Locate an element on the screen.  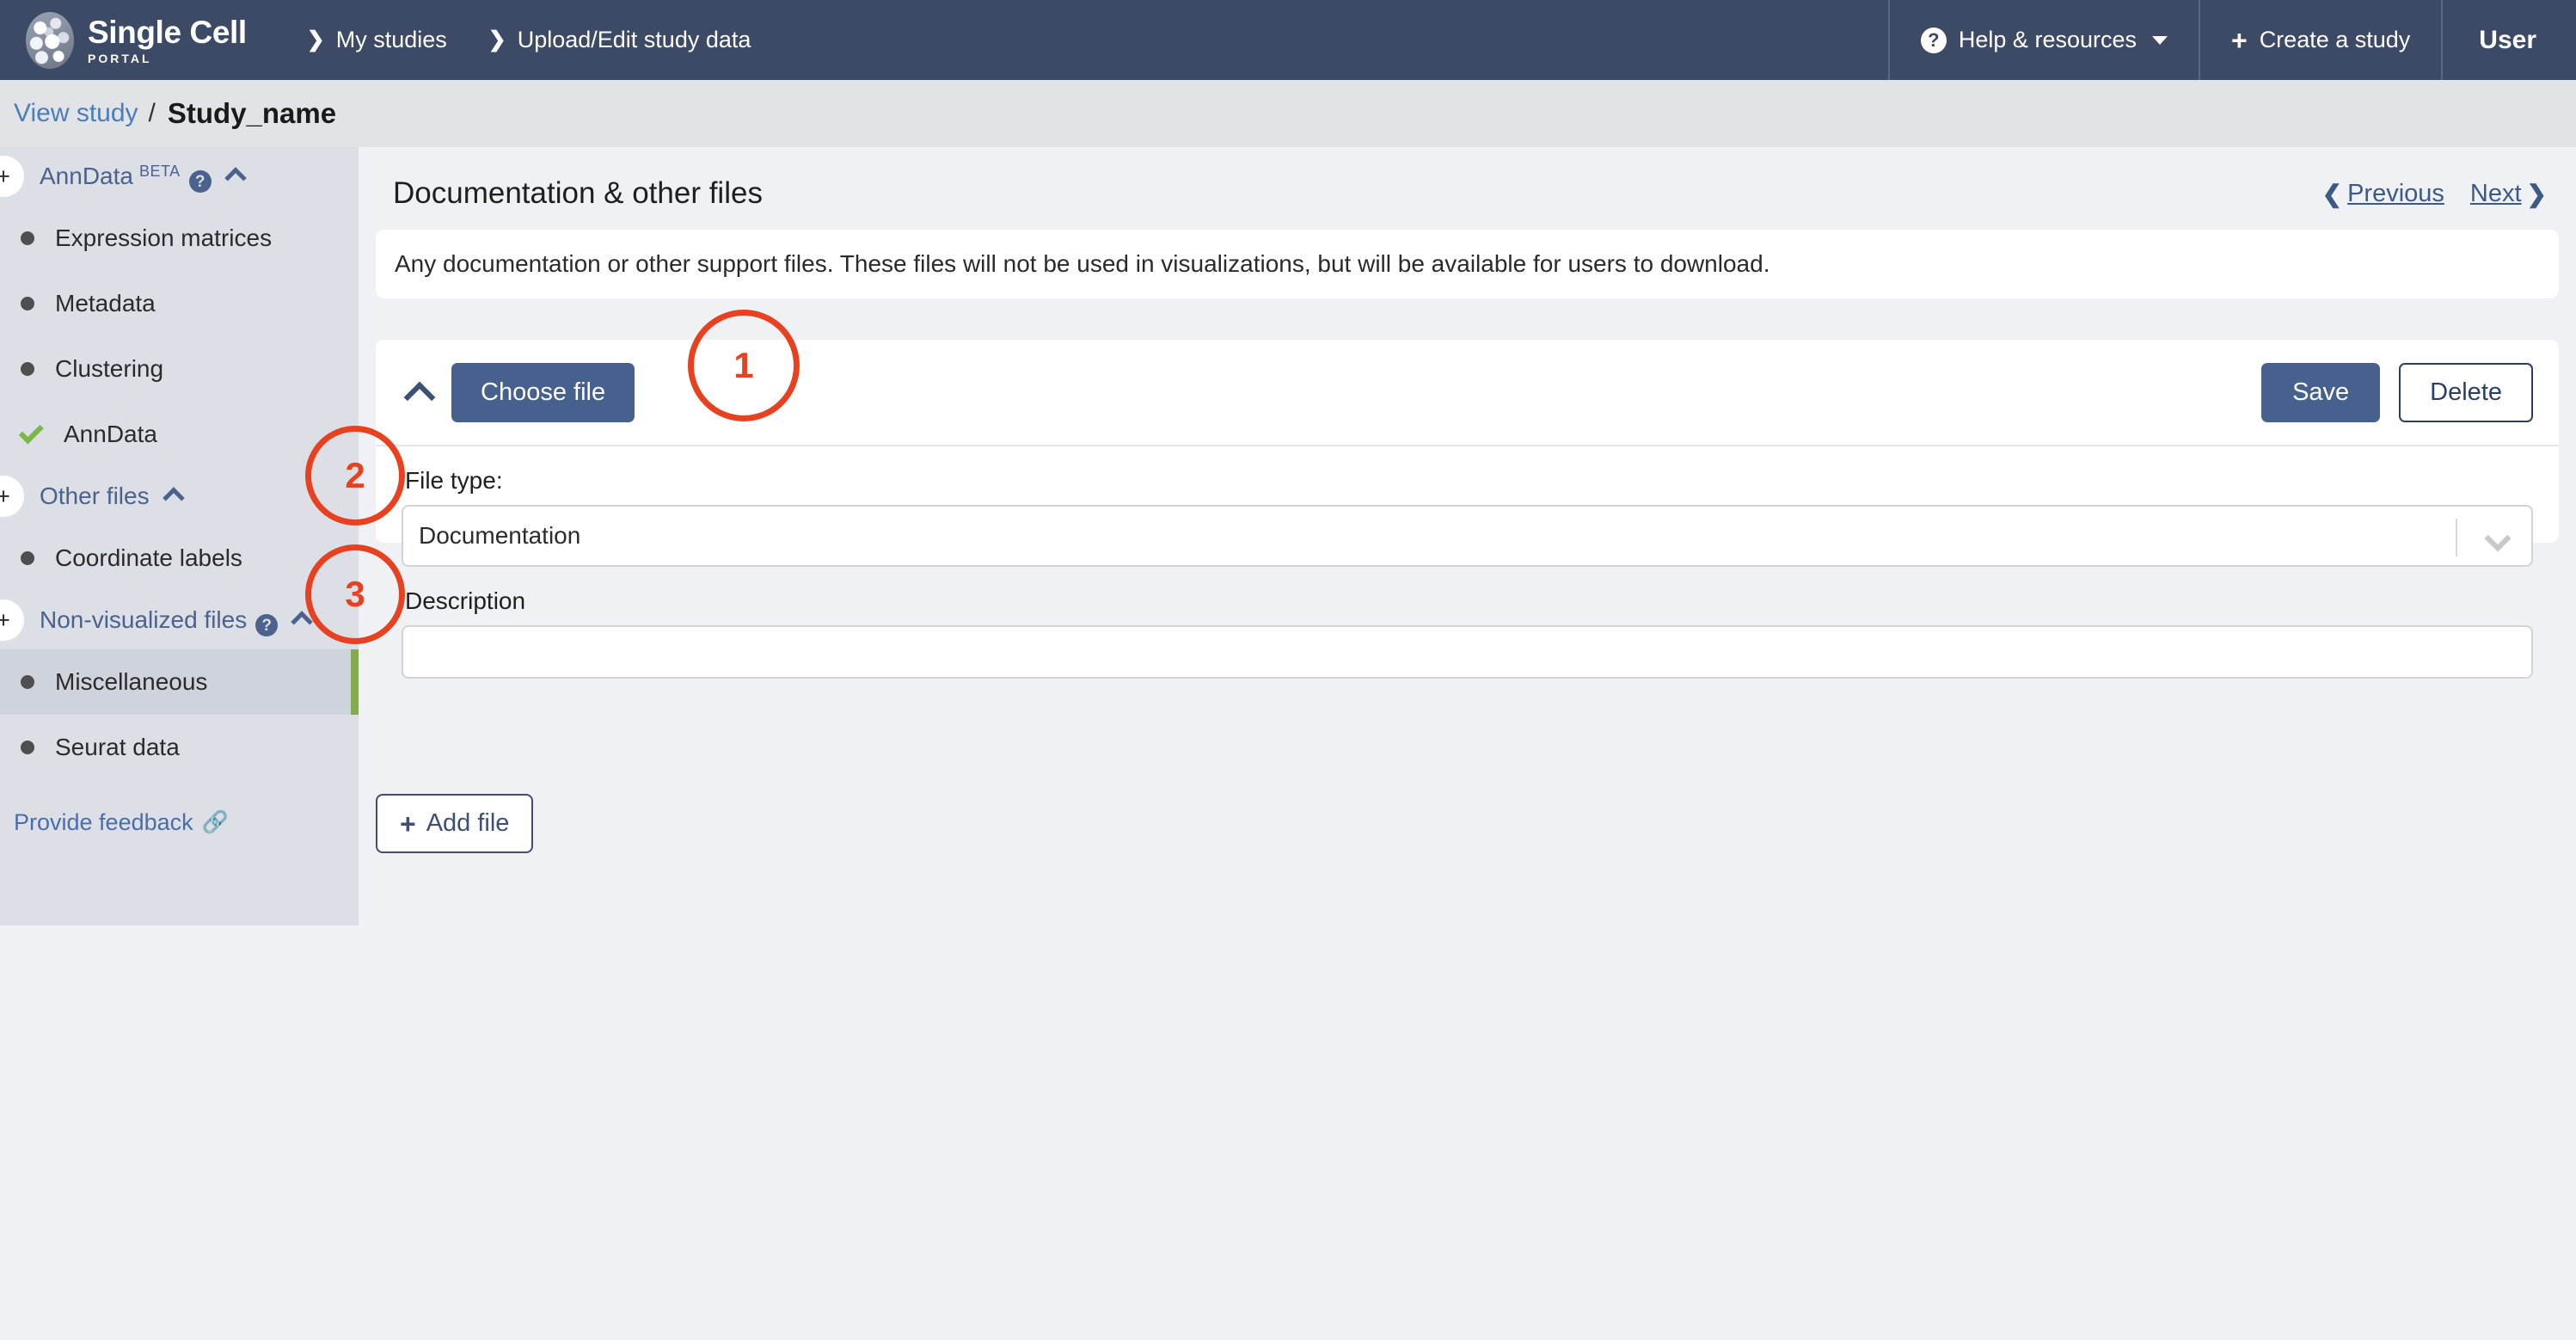
provide-feedback-label: Provide feedback is located at coordinates (103, 822).